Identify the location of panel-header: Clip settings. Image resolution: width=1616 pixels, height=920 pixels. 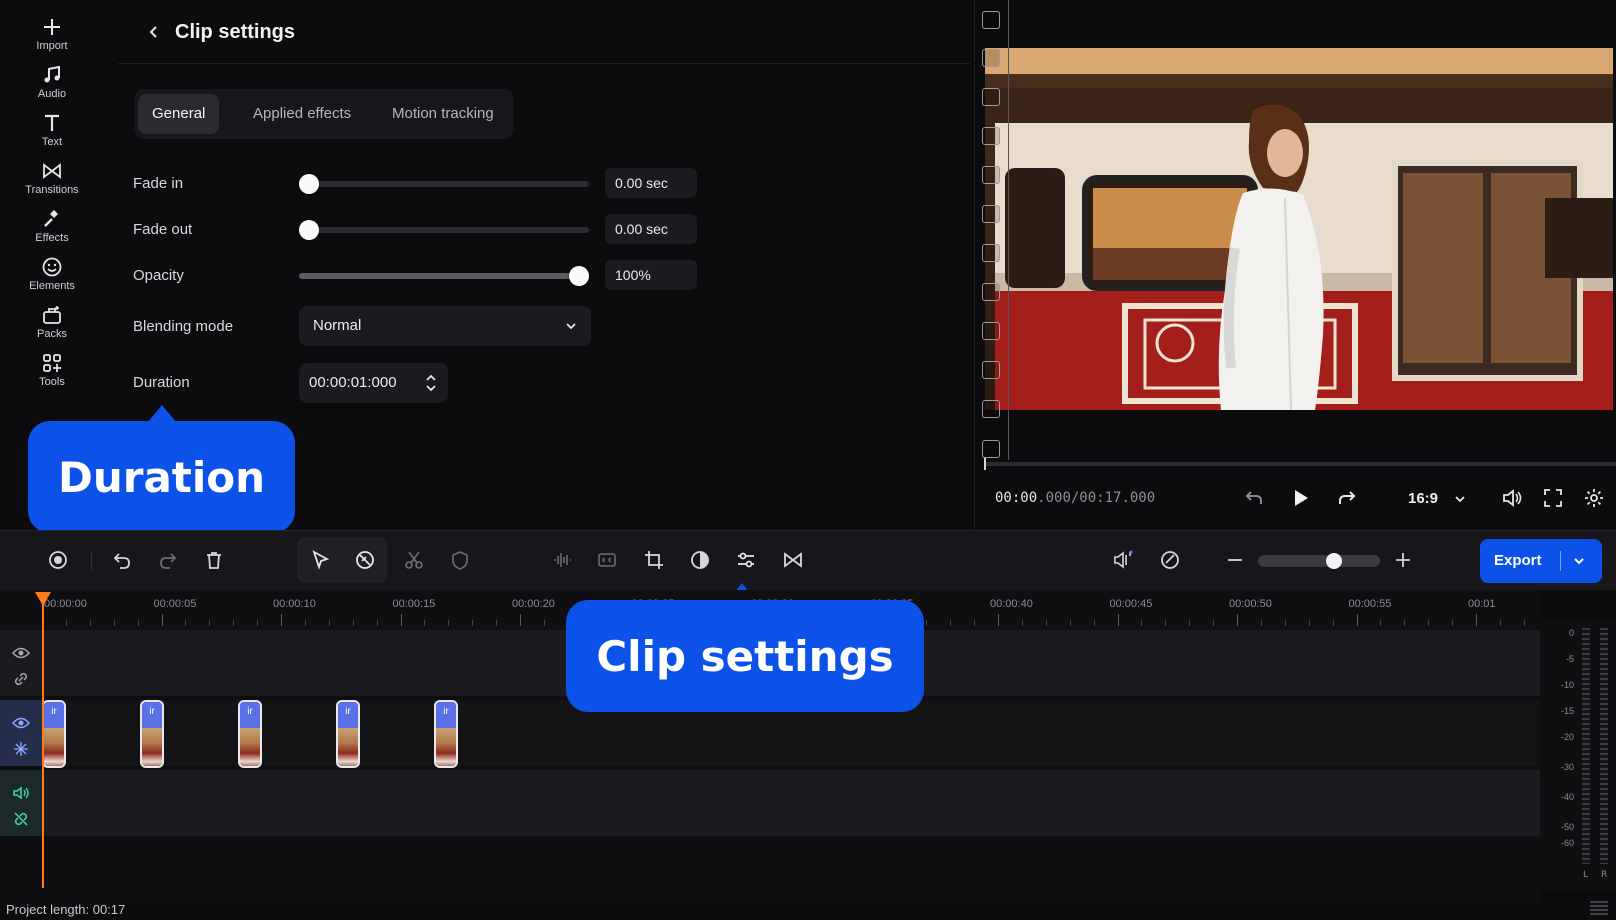
(544, 32).